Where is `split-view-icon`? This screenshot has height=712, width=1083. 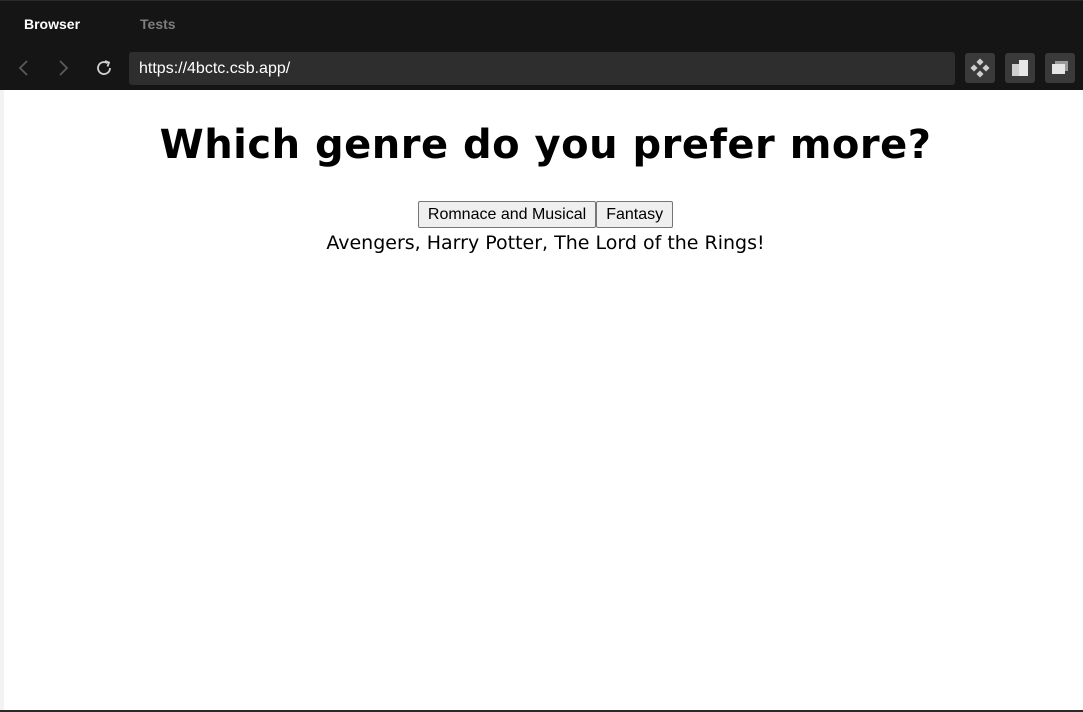 split-view-icon is located at coordinates (1020, 68).